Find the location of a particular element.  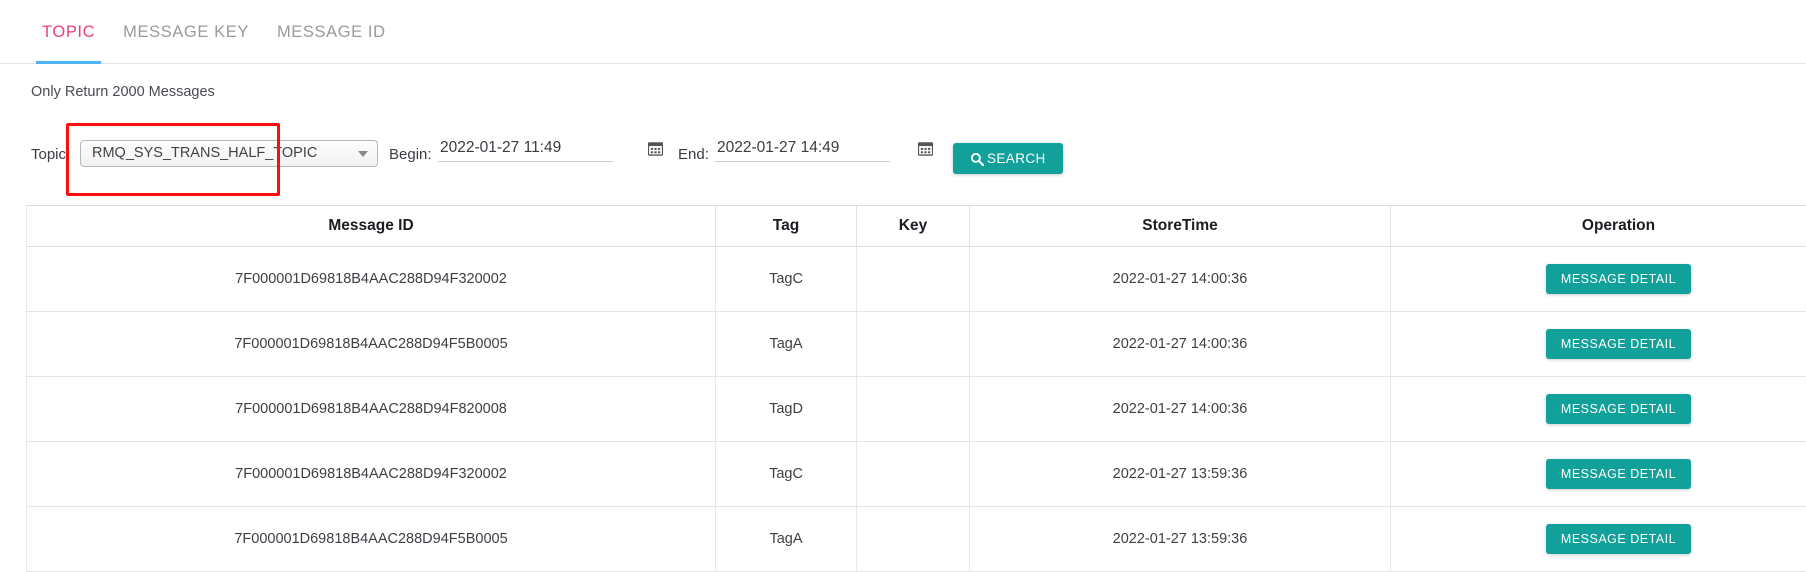

table-header-row: Message ID Tag Key StoreTime Operation is located at coordinates (916, 226).